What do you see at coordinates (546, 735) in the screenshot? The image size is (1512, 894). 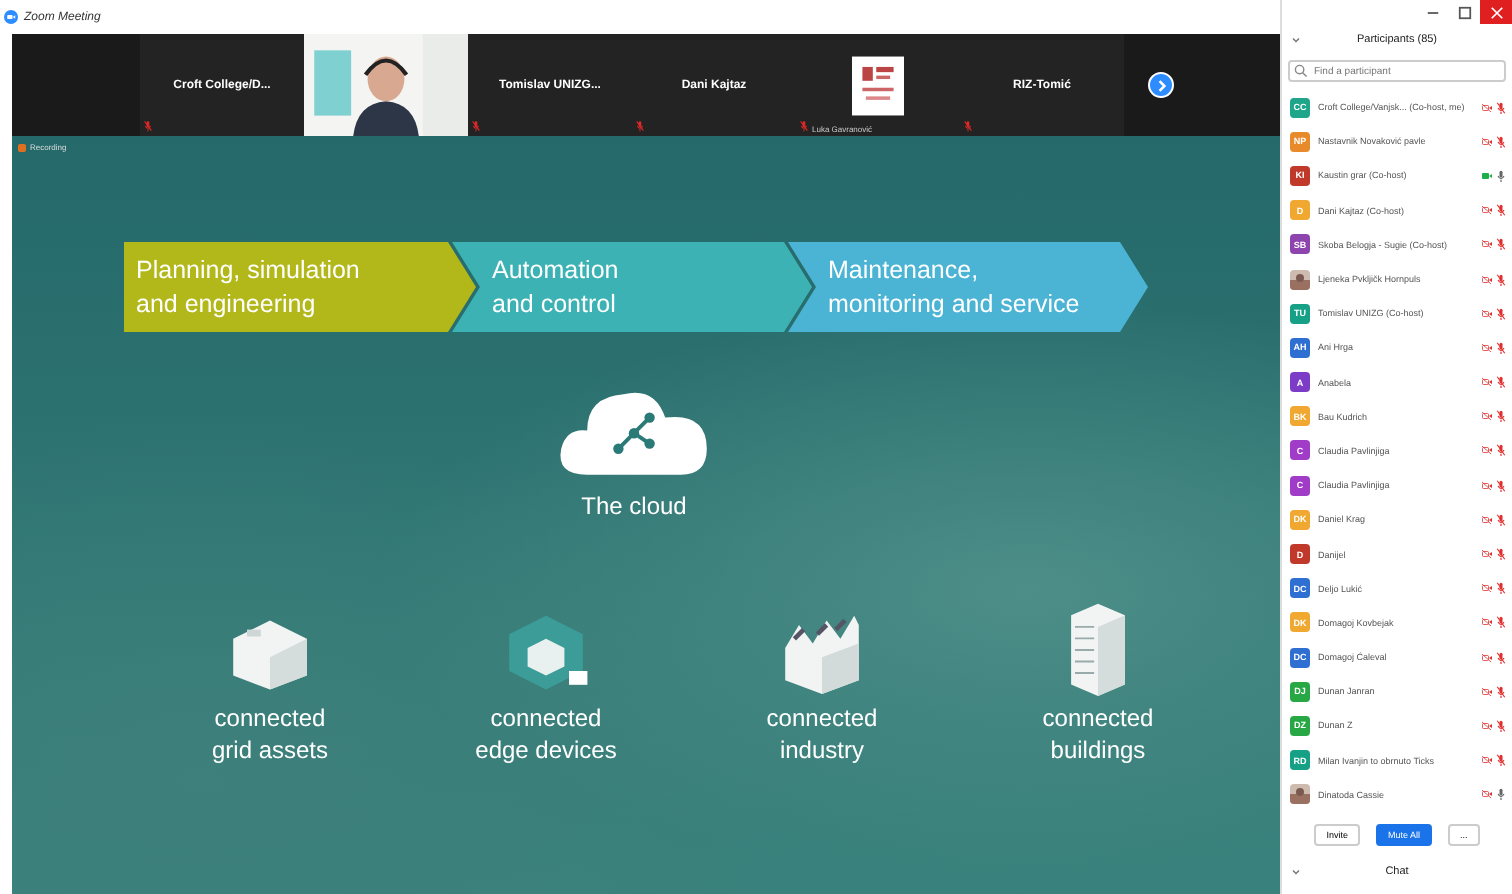 I see `node-label: connected edge devices` at bounding box center [546, 735].